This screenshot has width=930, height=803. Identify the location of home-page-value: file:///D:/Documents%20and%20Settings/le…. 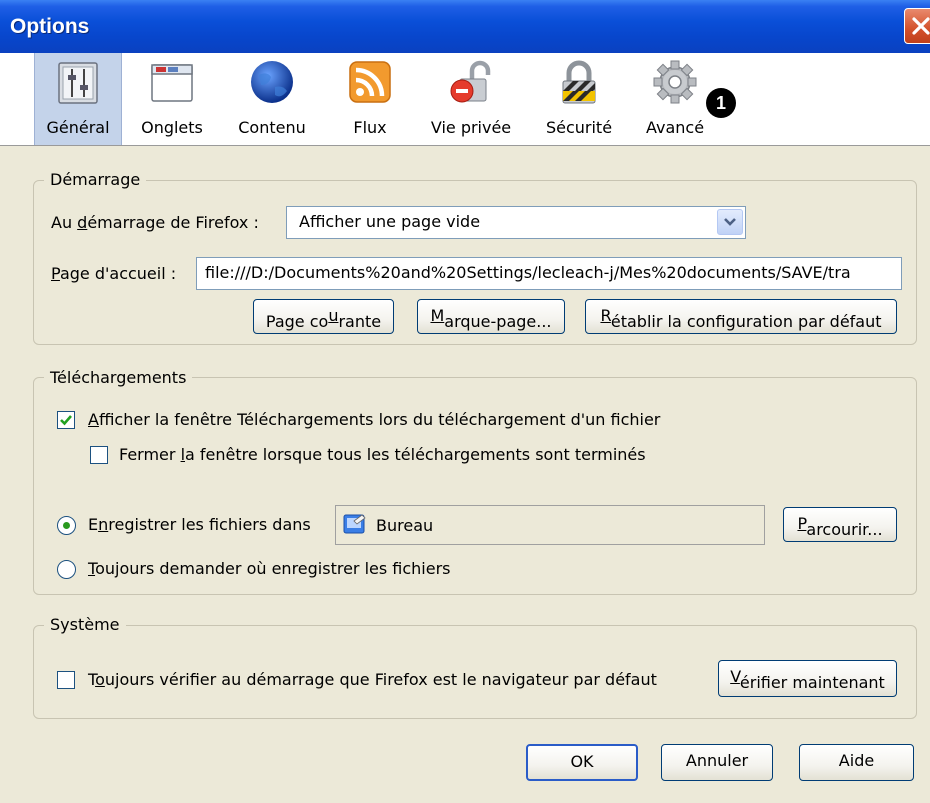
(528, 272).